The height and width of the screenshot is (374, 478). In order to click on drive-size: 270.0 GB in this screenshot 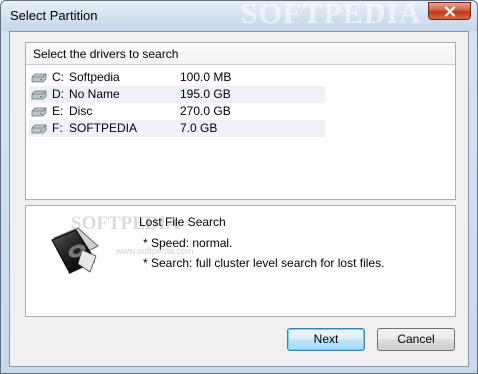, I will do `click(205, 111)`.